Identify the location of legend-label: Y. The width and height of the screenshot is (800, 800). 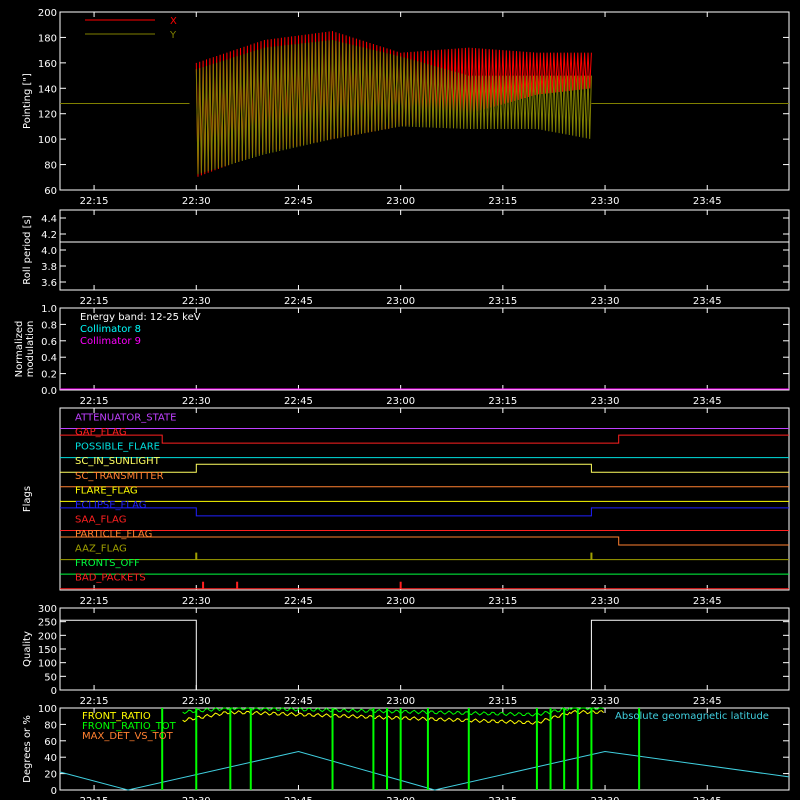
(173, 35).